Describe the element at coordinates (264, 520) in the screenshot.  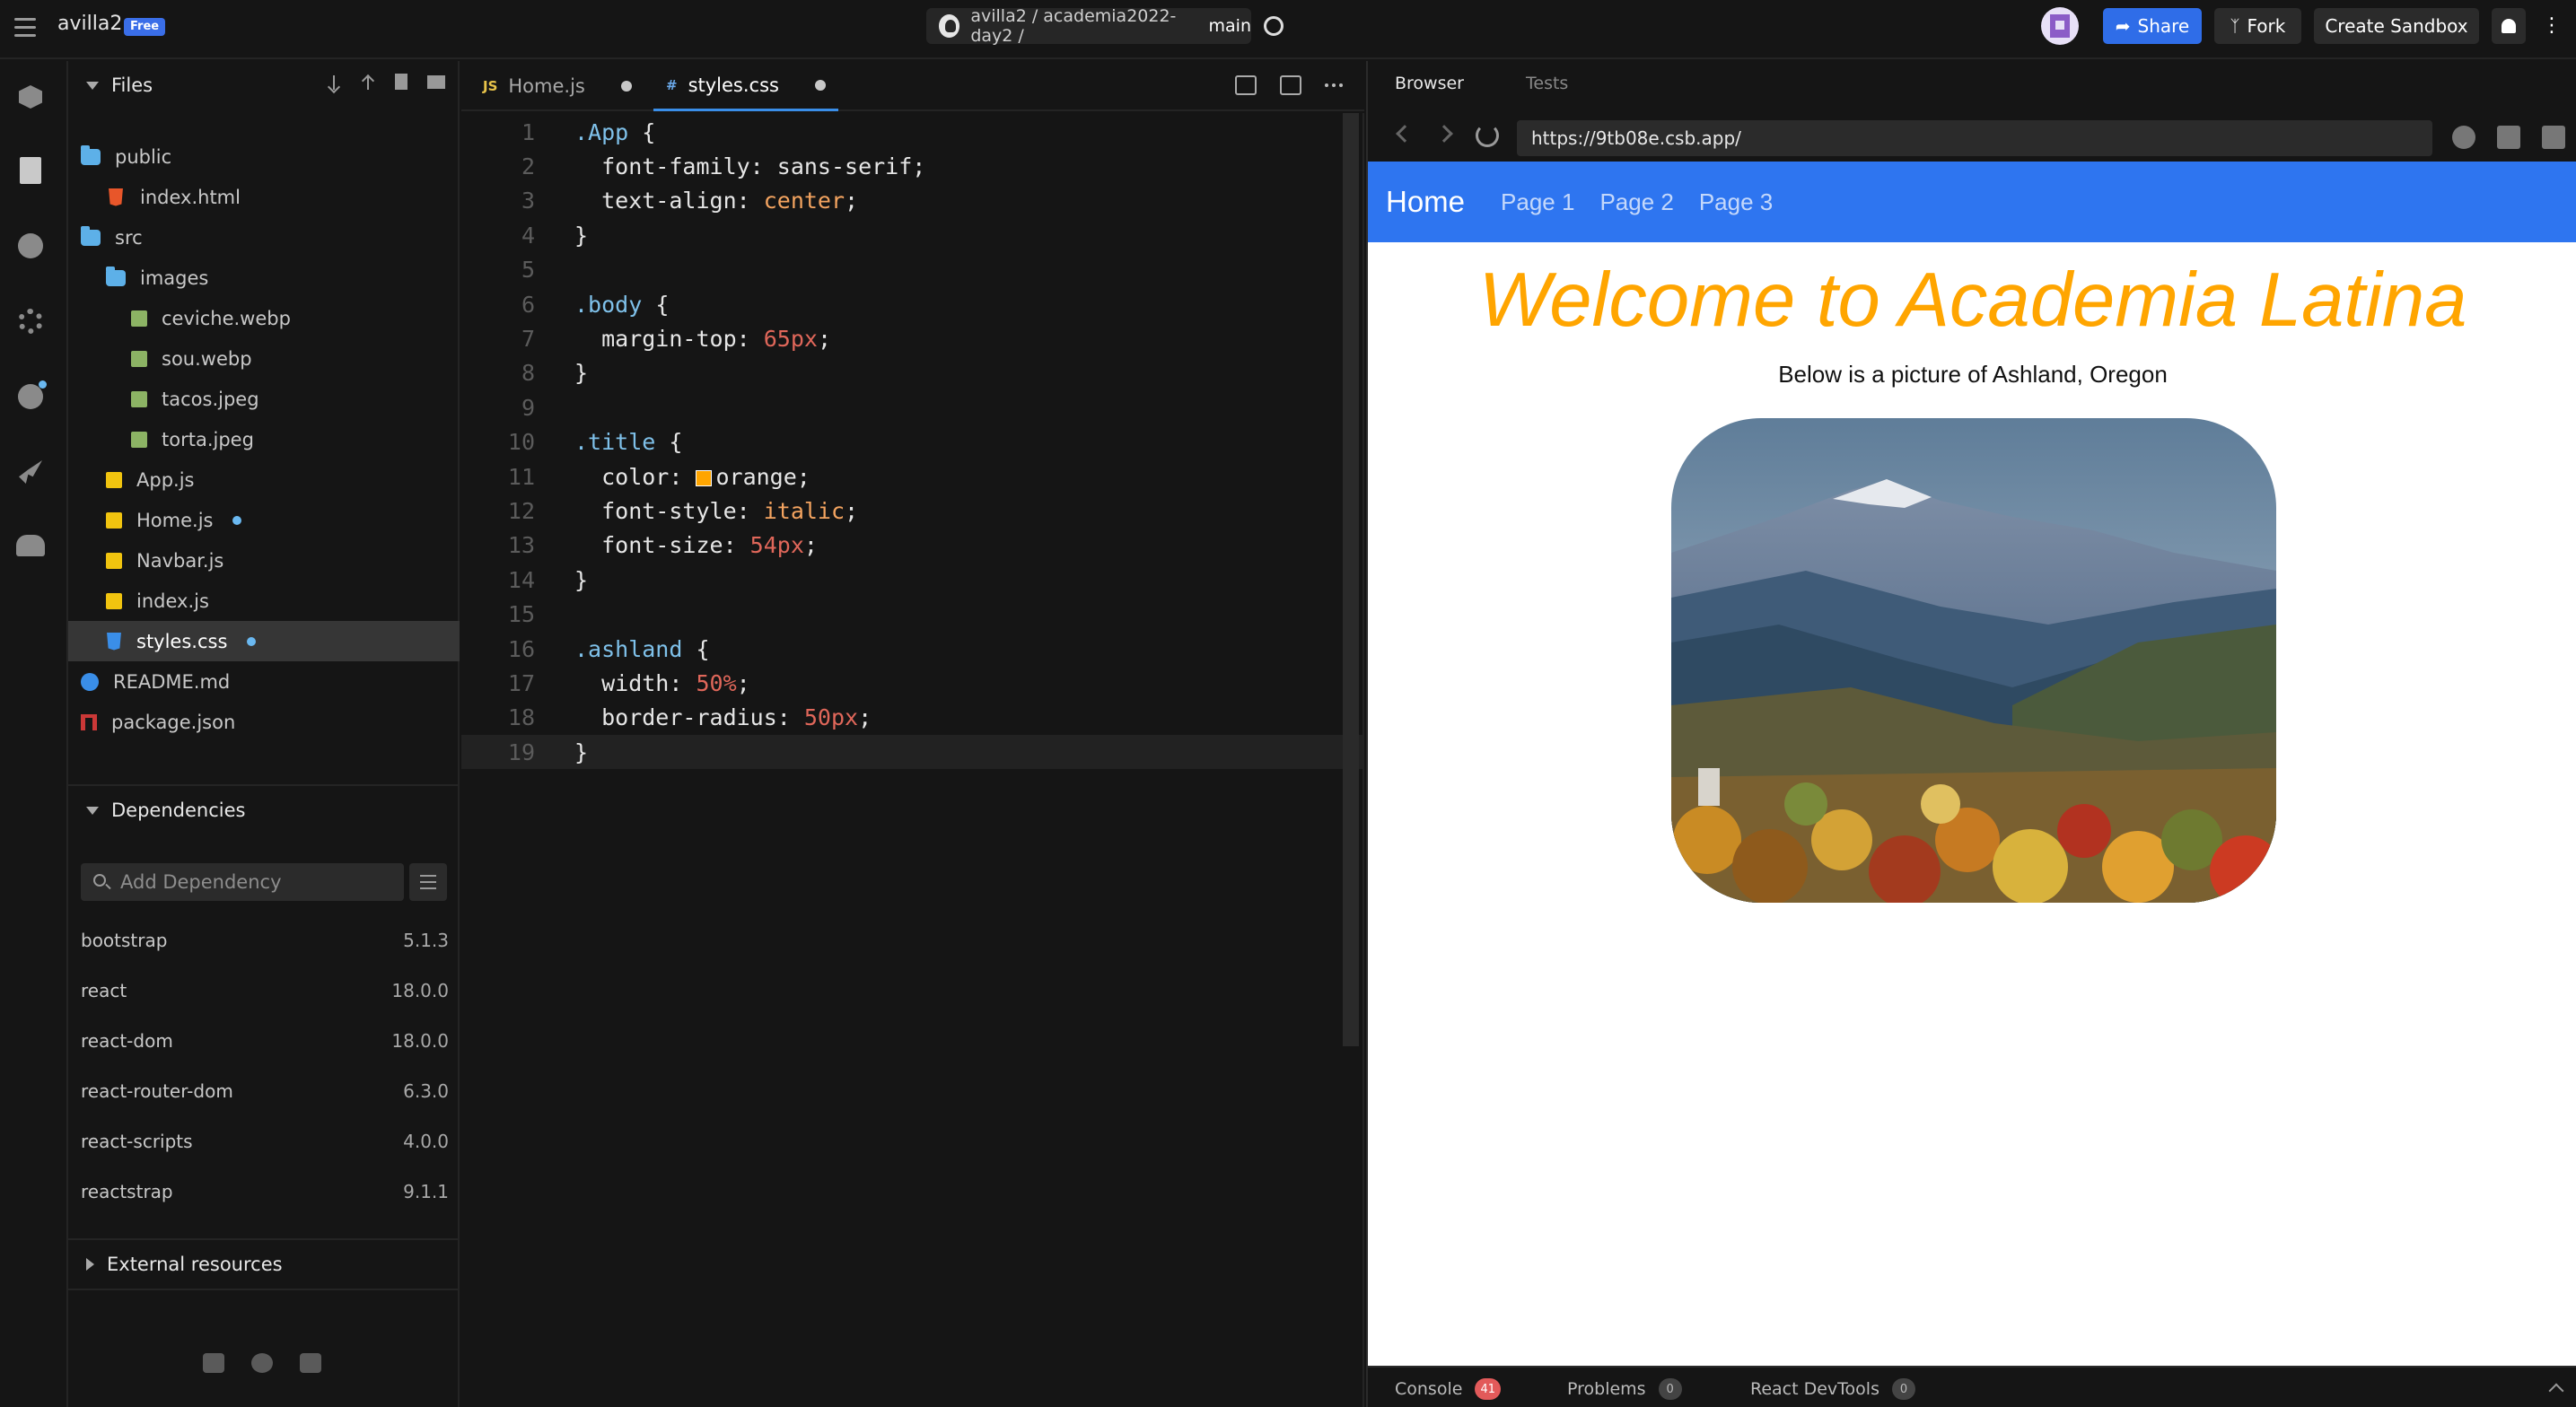
I see `file-tree-item: Home.js` at that location.